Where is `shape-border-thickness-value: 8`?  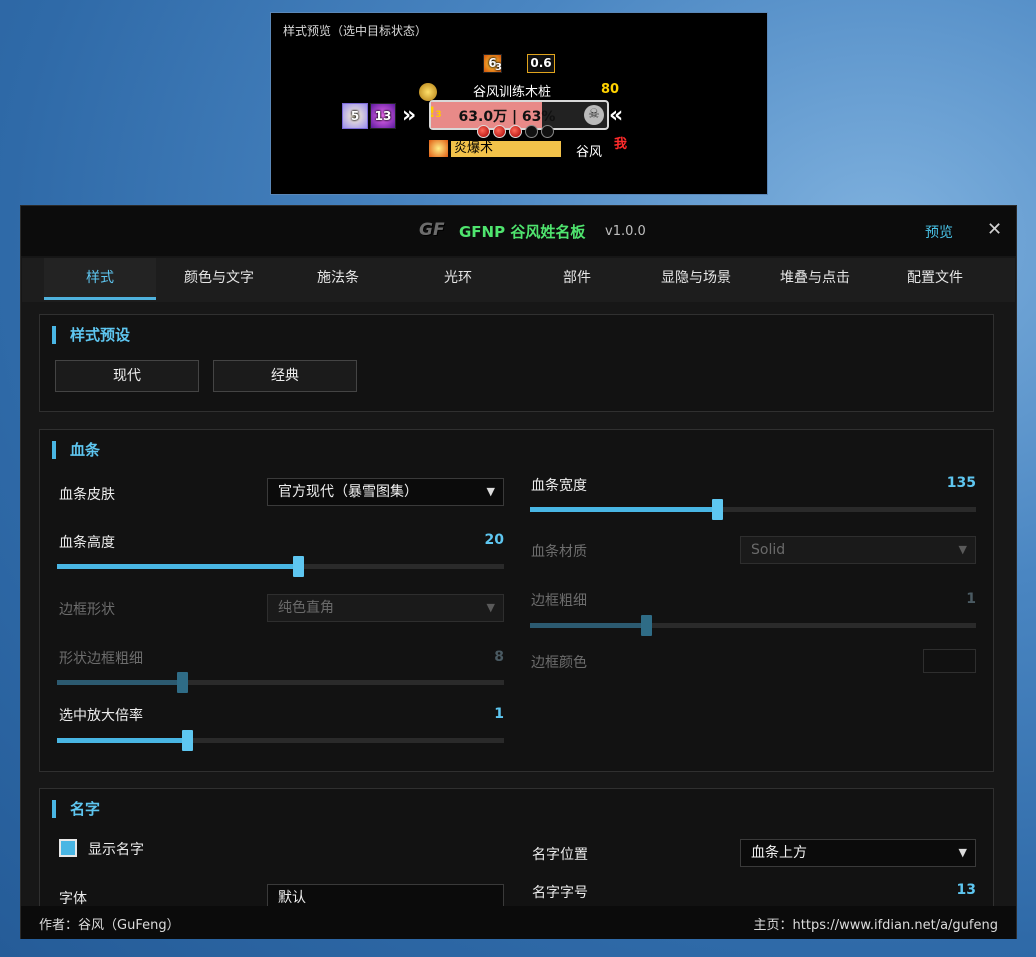 shape-border-thickness-value: 8 is located at coordinates (499, 657).